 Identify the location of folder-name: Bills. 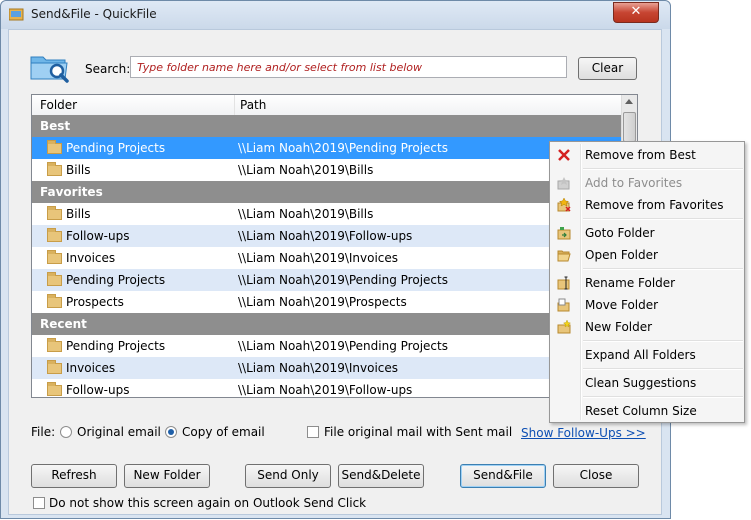
(78, 214).